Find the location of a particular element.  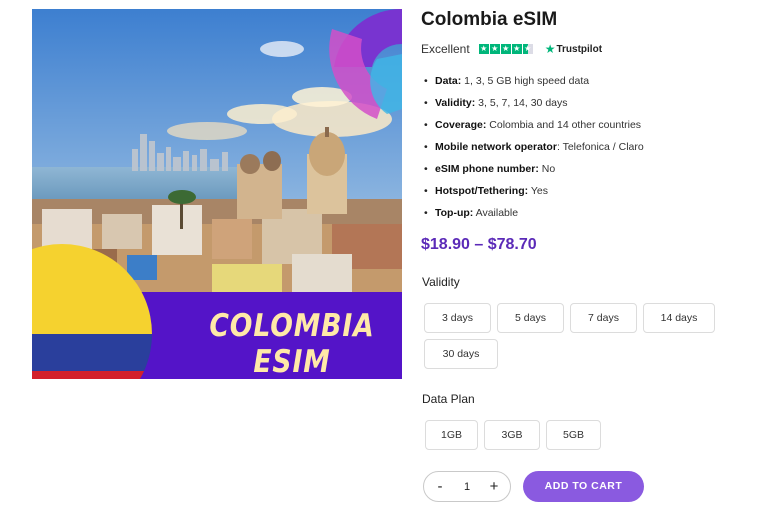

spec-item: Top-up: Available is located at coordinates (534, 213).